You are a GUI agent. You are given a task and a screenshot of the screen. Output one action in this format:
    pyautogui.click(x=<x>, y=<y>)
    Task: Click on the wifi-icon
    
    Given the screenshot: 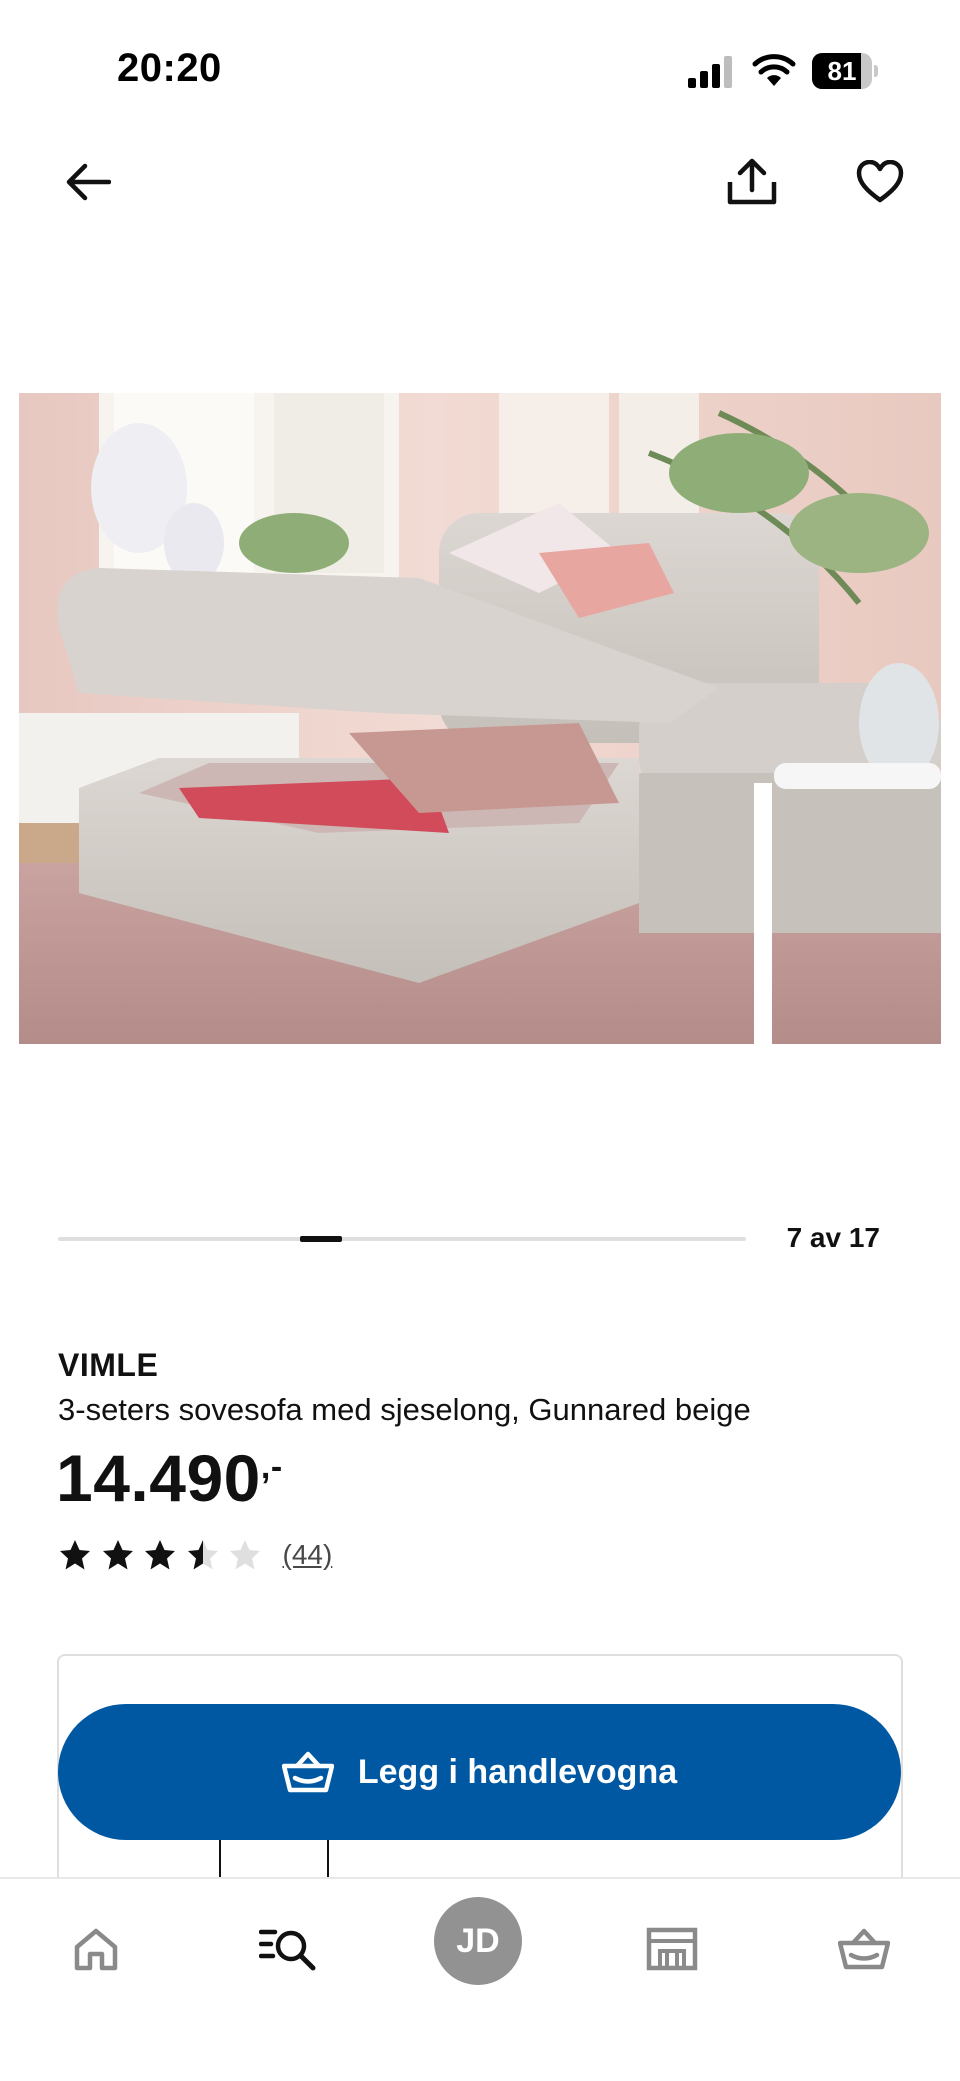 What is the action you would take?
    pyautogui.click(x=774, y=70)
    